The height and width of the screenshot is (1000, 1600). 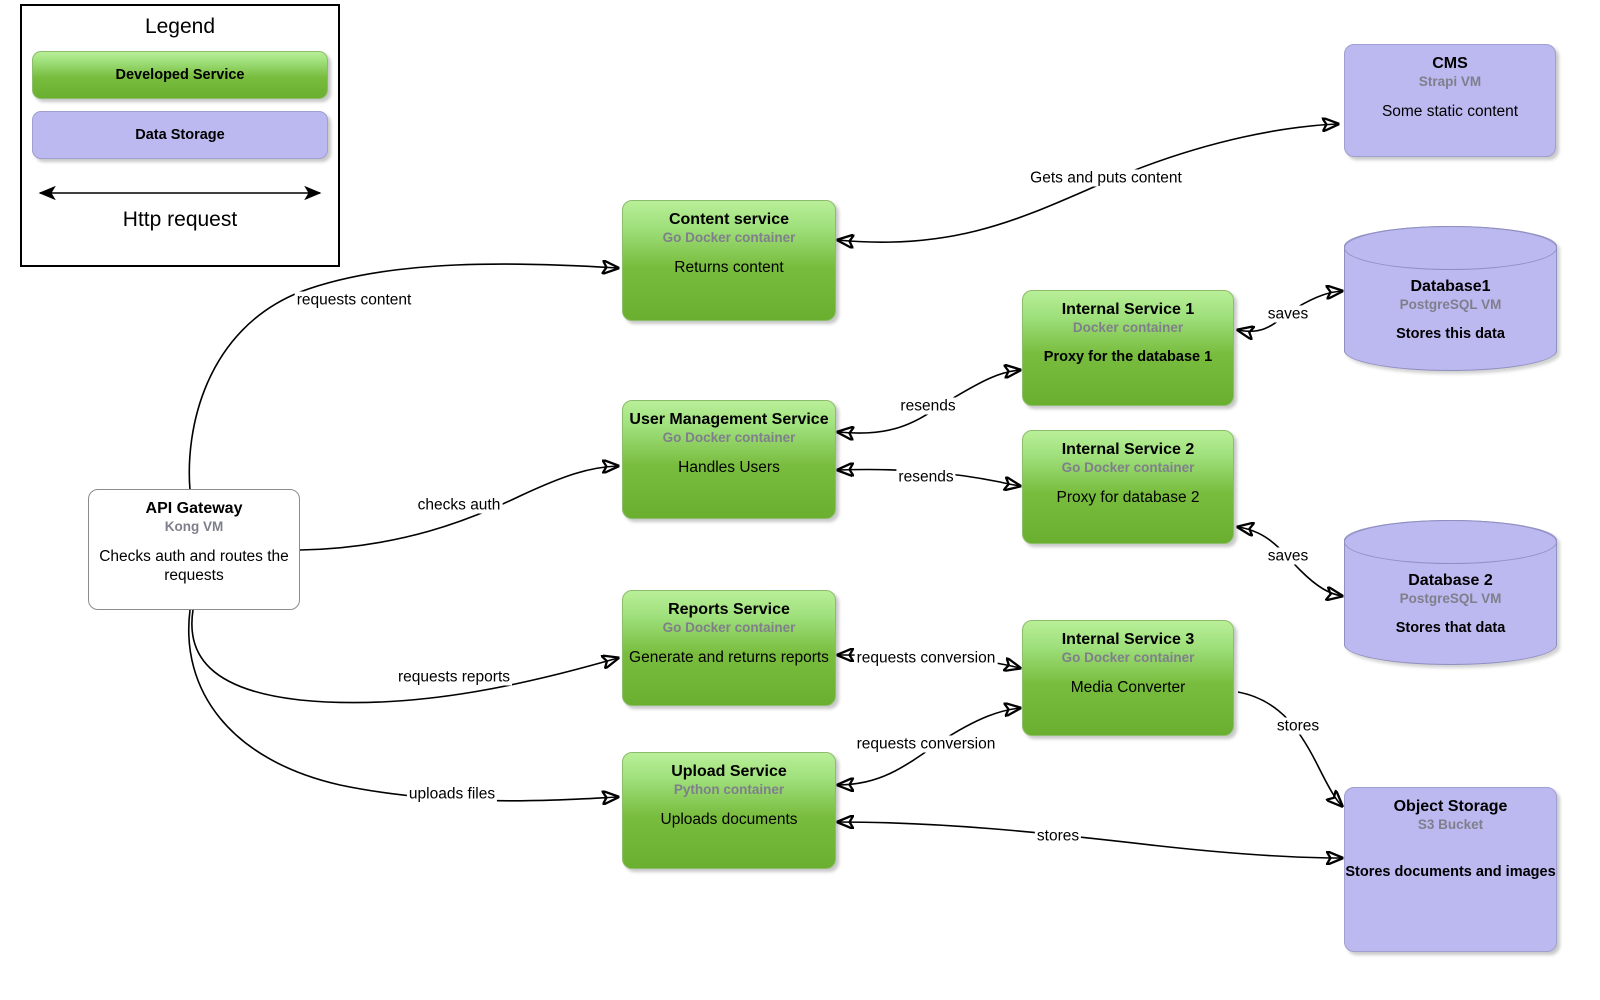 I want to click on edge-uploads-files, so click(x=403, y=705).